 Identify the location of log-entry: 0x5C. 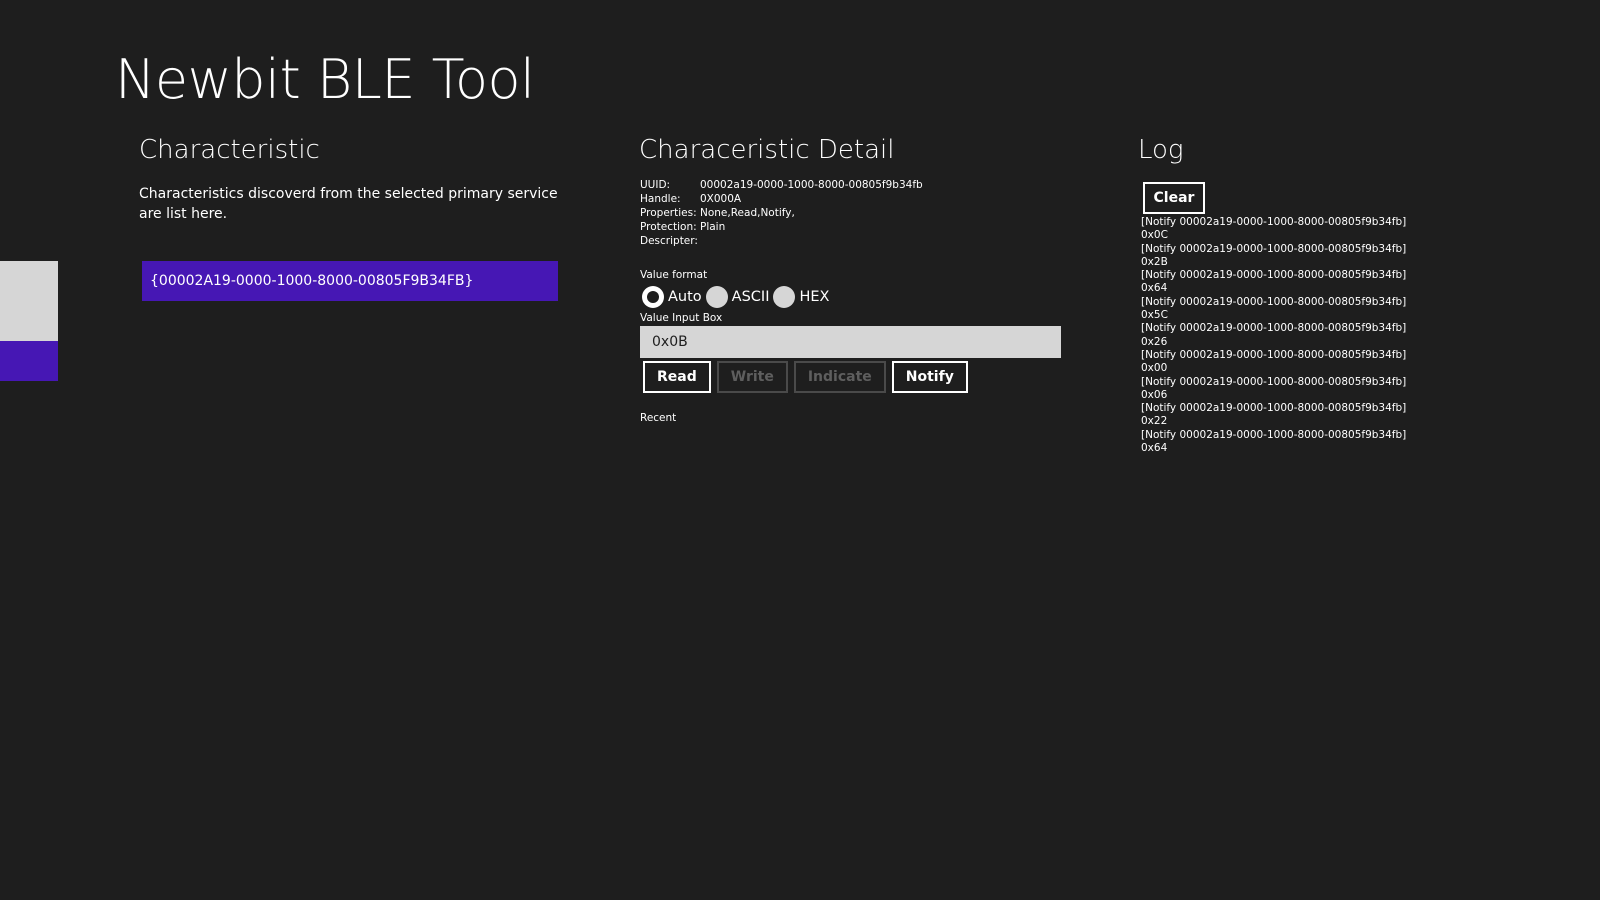
(1154, 315).